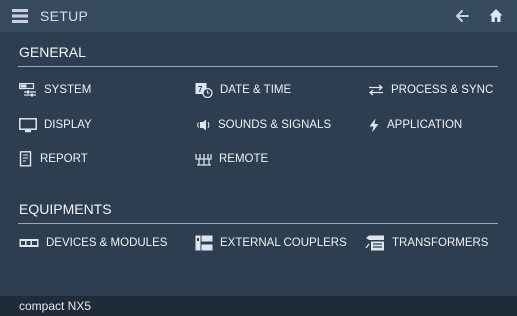 The image size is (517, 316). I want to click on transformers-label: TRANSFORMERS, so click(440, 243).